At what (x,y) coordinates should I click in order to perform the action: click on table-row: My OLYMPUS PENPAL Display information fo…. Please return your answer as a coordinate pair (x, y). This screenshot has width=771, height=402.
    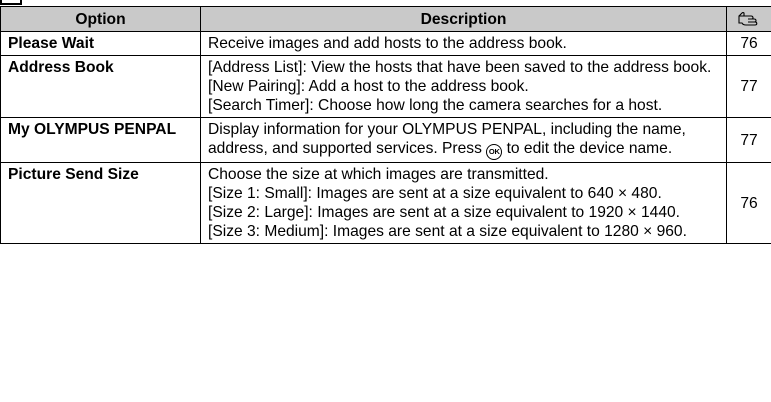
    Looking at the image, I should click on (385, 140).